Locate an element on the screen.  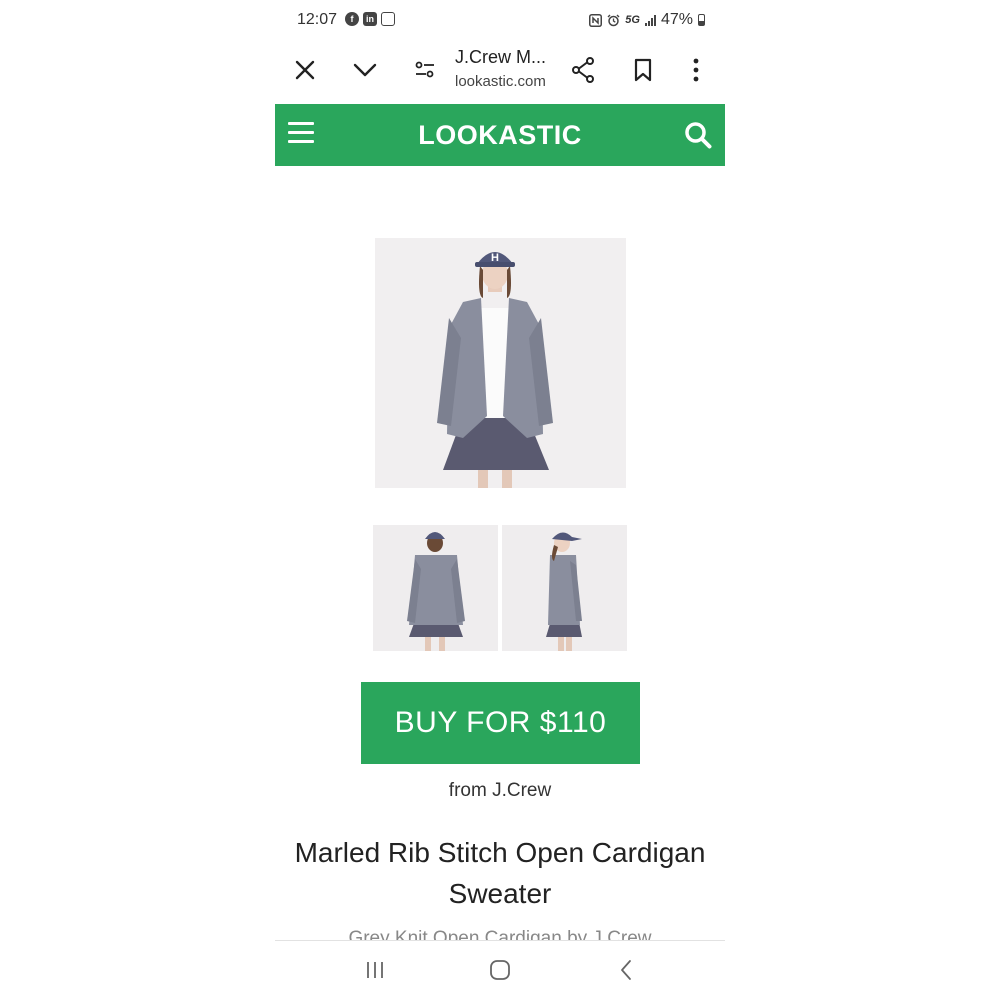
bookmark-icon is located at coordinates (643, 70).